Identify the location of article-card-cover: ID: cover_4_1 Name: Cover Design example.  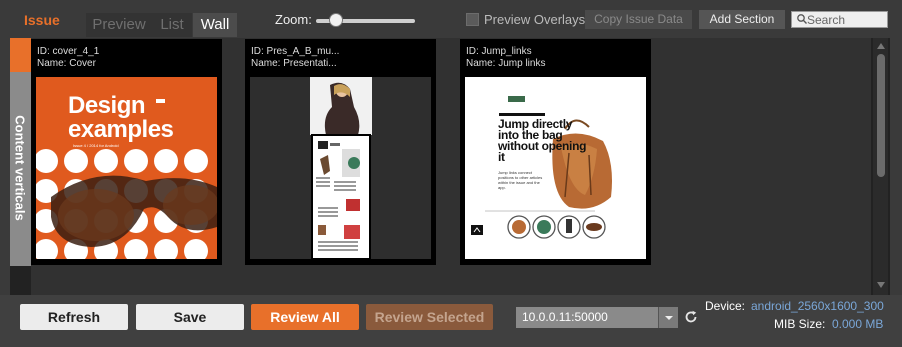
(126, 152).